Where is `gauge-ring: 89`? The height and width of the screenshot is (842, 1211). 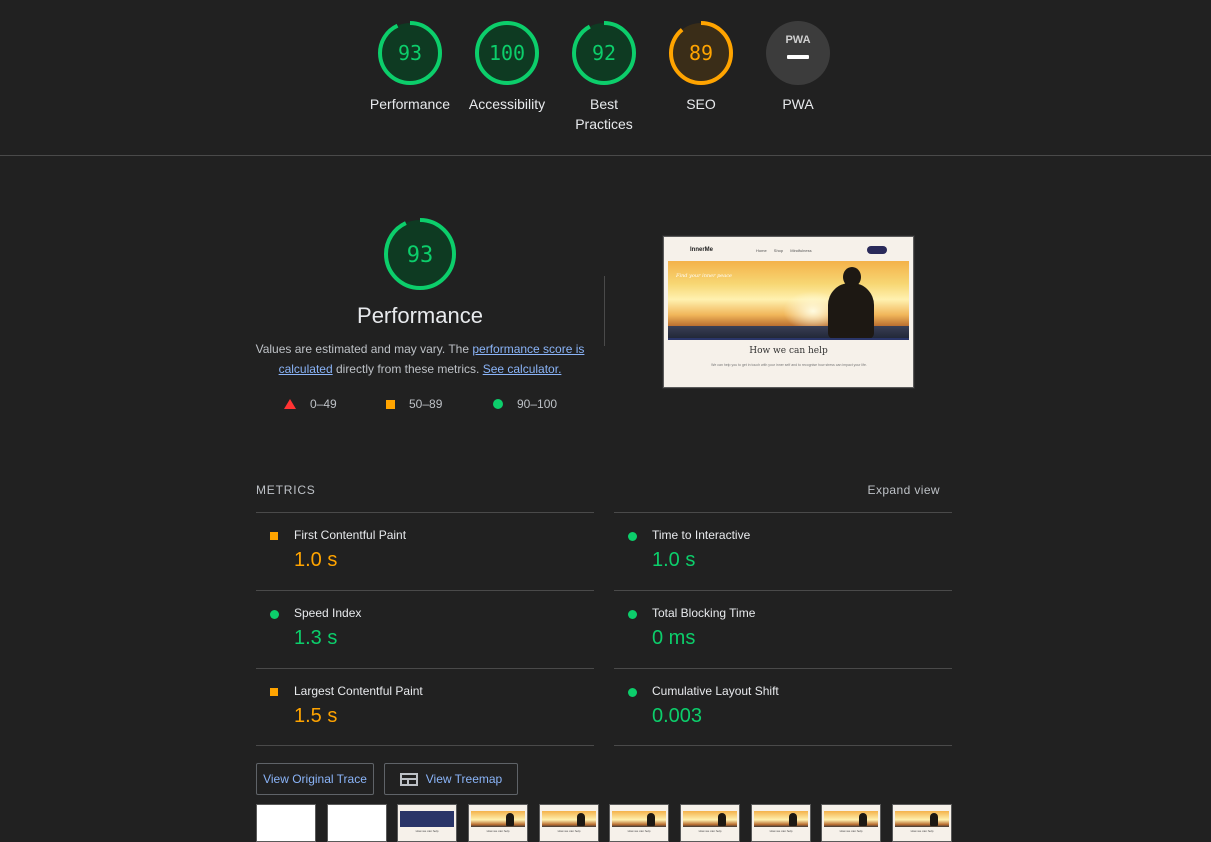 gauge-ring: 89 is located at coordinates (701, 53).